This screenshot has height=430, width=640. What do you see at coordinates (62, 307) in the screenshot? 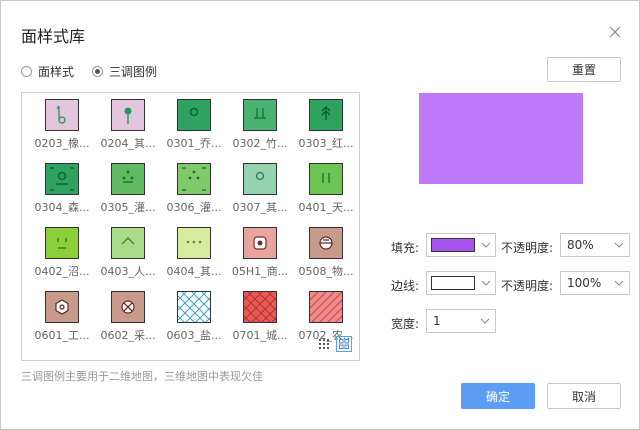
I see `hexagon-icon` at bounding box center [62, 307].